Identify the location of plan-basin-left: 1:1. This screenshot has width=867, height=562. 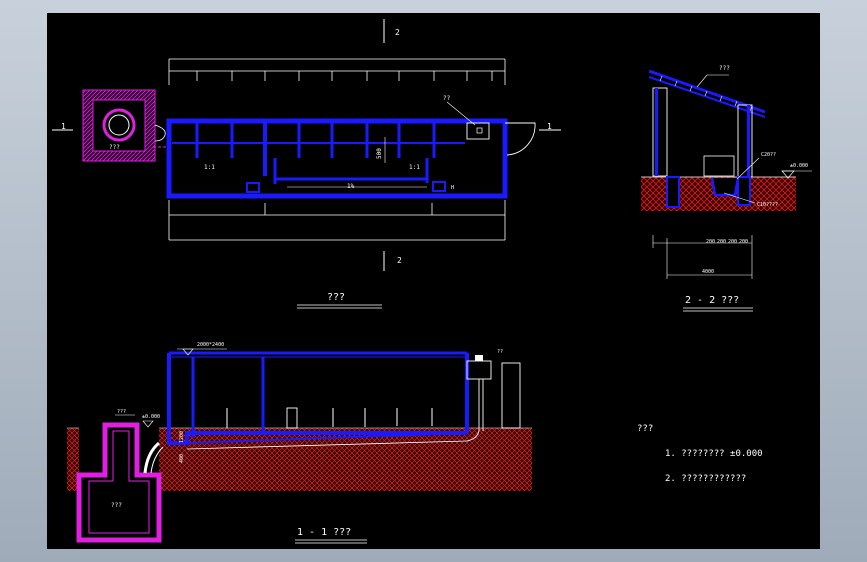
(209, 167).